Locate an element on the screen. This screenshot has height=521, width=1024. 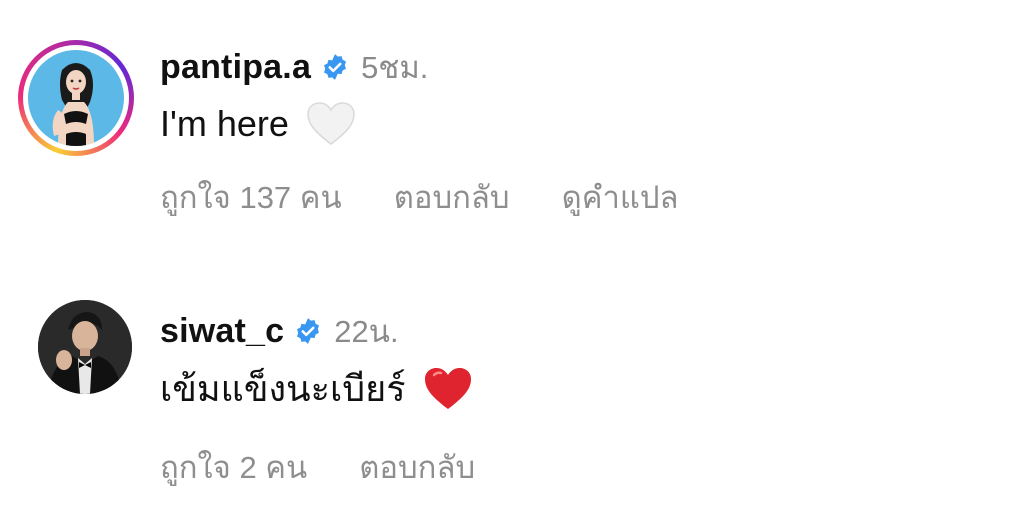
likes-count-link: ถูกใจ 2 คน is located at coordinates (233, 467).